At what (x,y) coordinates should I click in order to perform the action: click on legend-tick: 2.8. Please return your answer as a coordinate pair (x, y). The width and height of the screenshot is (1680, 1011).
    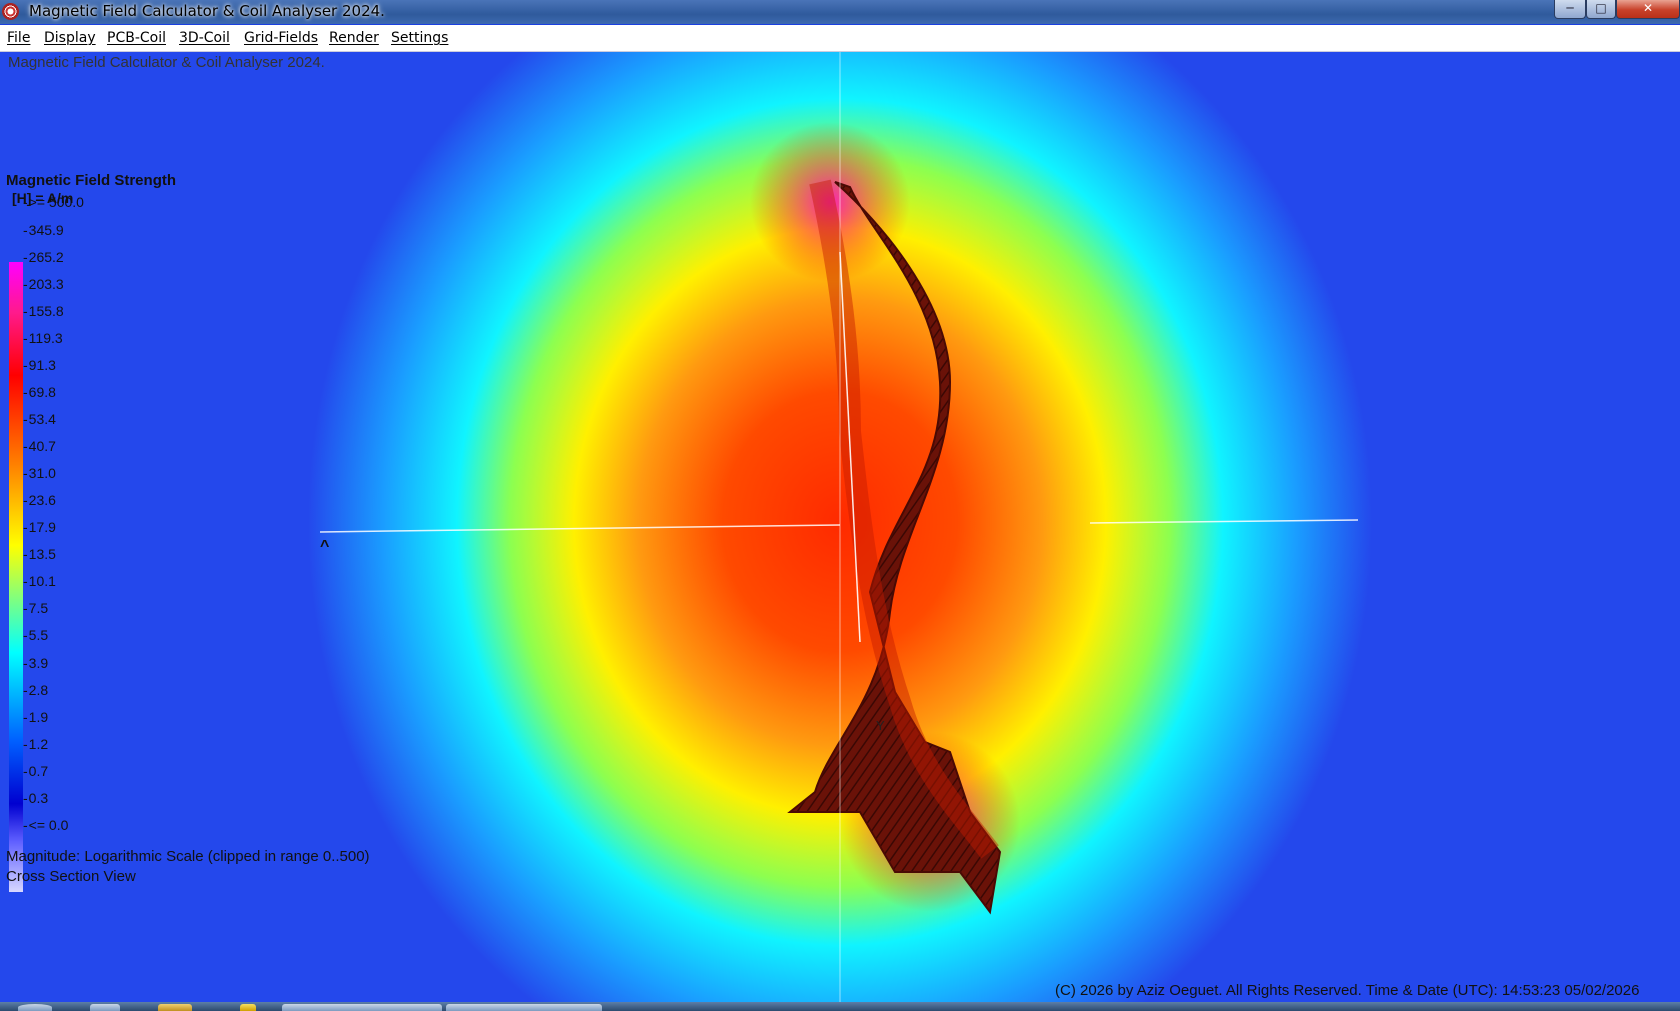
    Looking at the image, I should click on (35, 690).